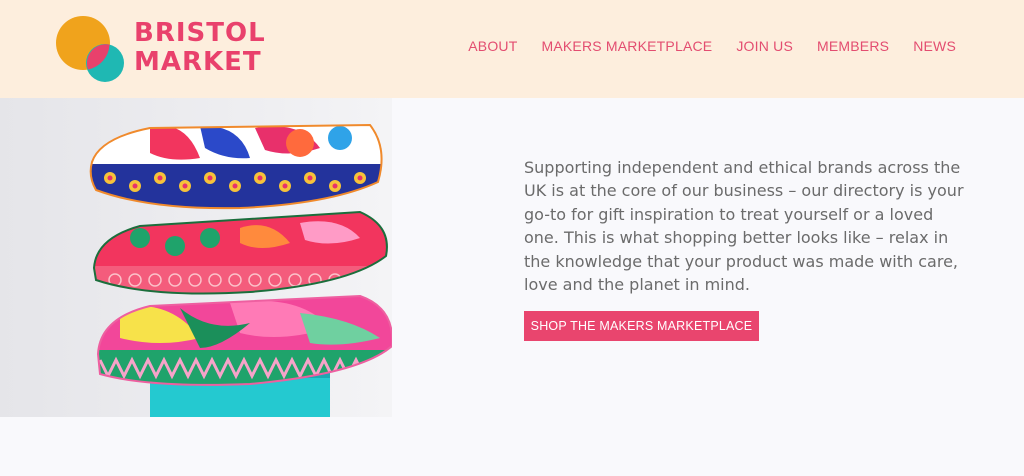 The height and width of the screenshot is (476, 1024). Describe the element at coordinates (492, 46) in the screenshot. I see `nav-about: ABOUT` at that location.